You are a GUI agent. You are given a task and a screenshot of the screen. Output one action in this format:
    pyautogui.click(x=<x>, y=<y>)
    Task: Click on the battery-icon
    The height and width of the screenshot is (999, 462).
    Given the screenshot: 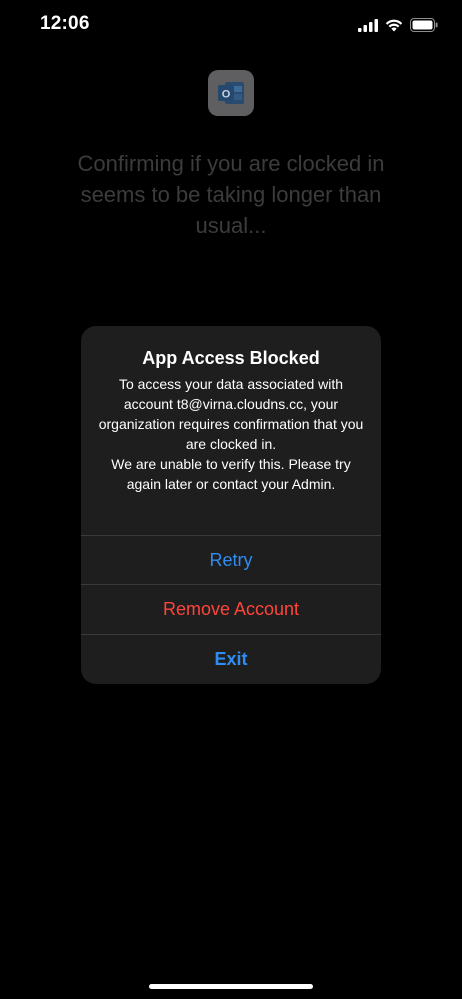 What is the action you would take?
    pyautogui.click(x=424, y=25)
    